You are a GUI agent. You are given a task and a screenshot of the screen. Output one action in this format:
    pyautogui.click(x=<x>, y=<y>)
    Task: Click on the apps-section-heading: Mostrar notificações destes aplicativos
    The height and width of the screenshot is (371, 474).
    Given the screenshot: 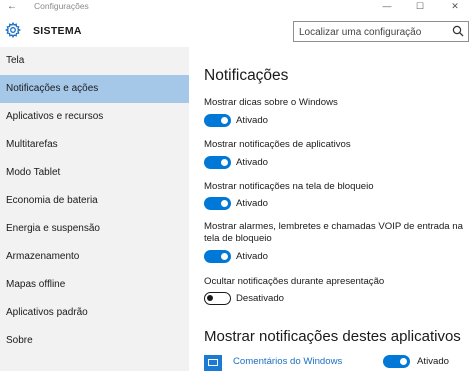 What is the action you would take?
    pyautogui.click(x=332, y=336)
    